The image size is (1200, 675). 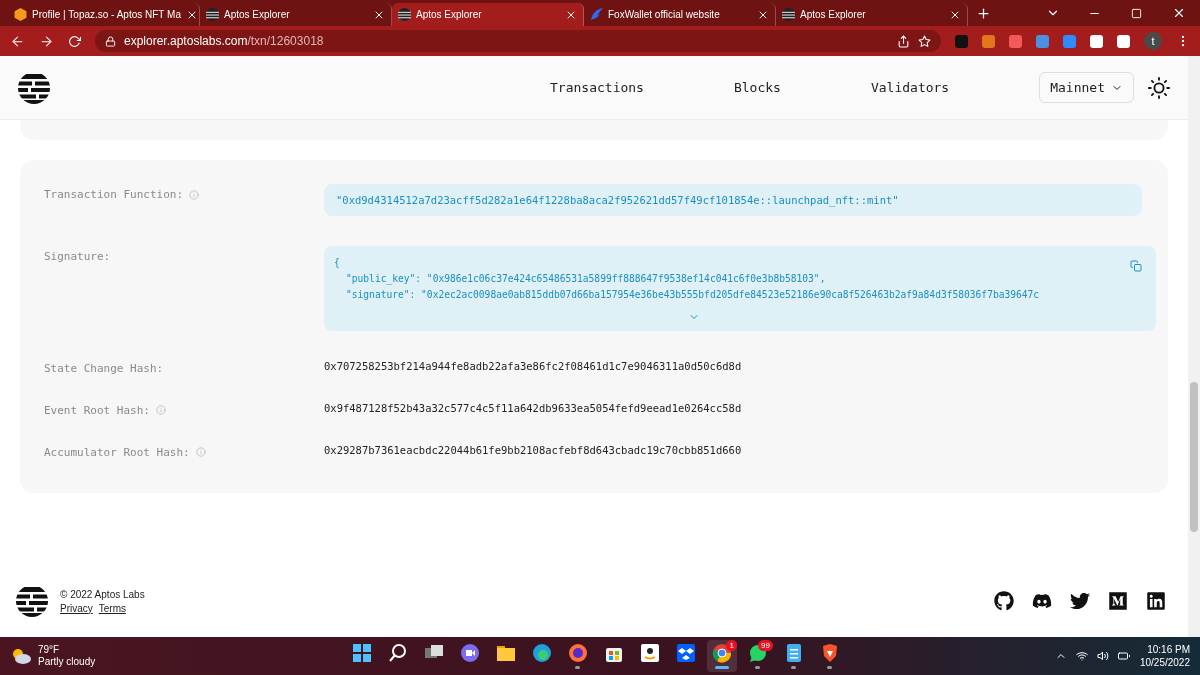 What do you see at coordinates (67, 662) in the screenshot?
I see `weather-text: Partly cloudy` at bounding box center [67, 662].